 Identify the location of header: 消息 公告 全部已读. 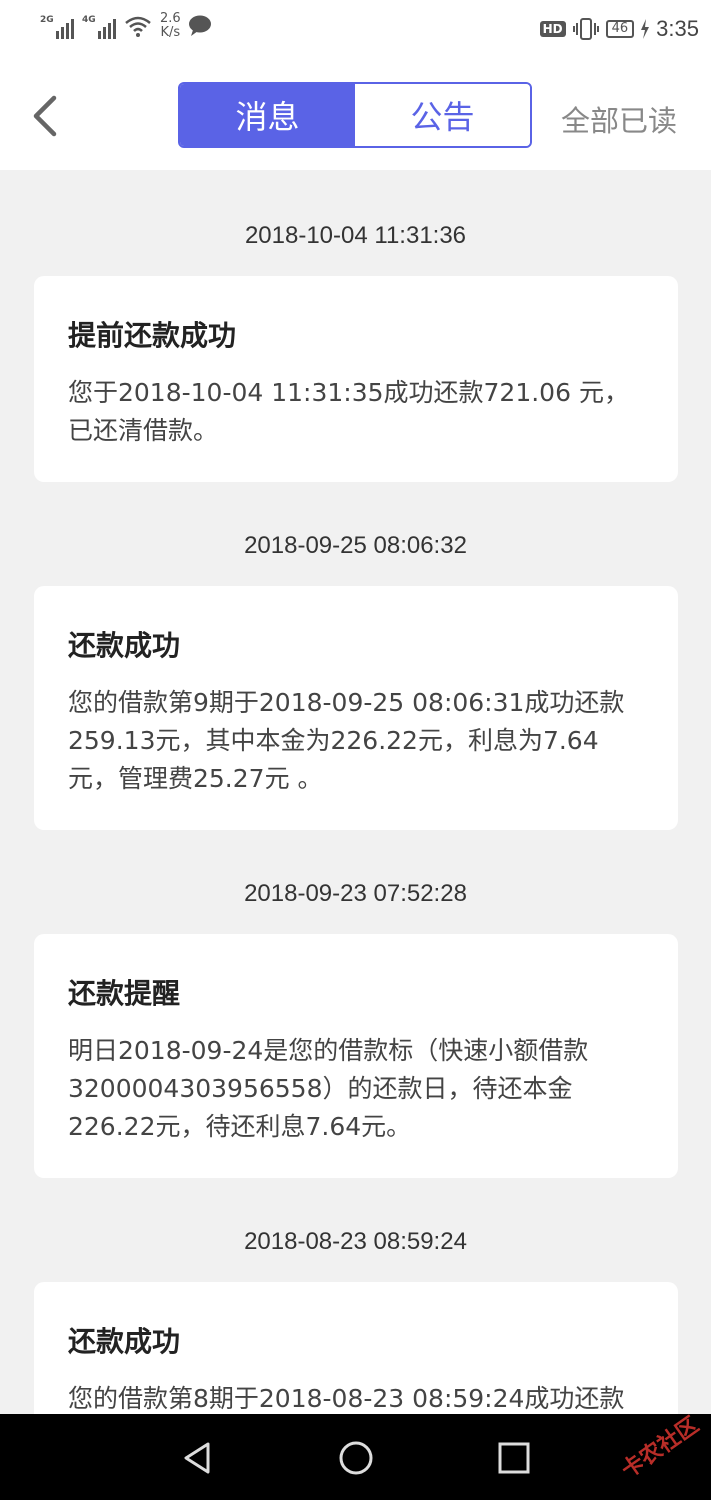
(355, 116).